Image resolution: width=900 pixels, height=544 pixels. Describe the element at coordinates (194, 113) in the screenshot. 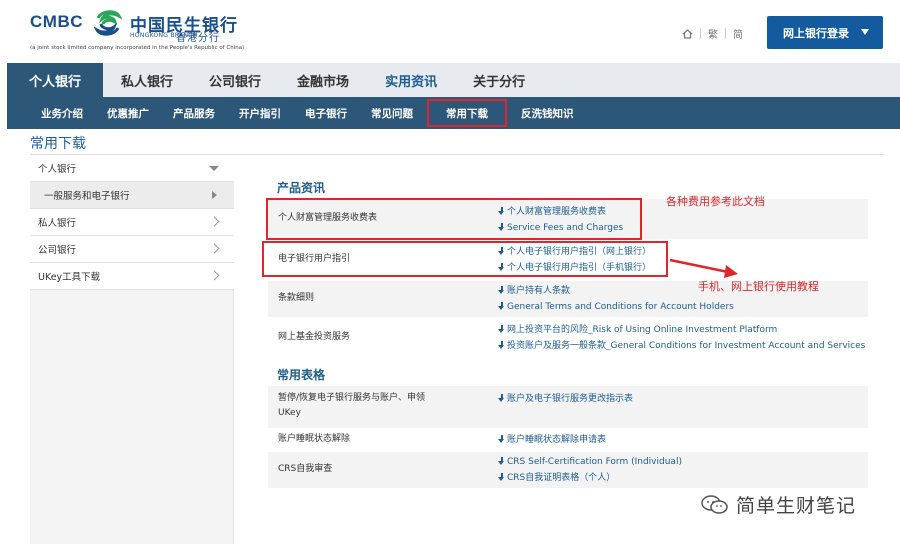

I see `subnav-products: 产品服务` at that location.